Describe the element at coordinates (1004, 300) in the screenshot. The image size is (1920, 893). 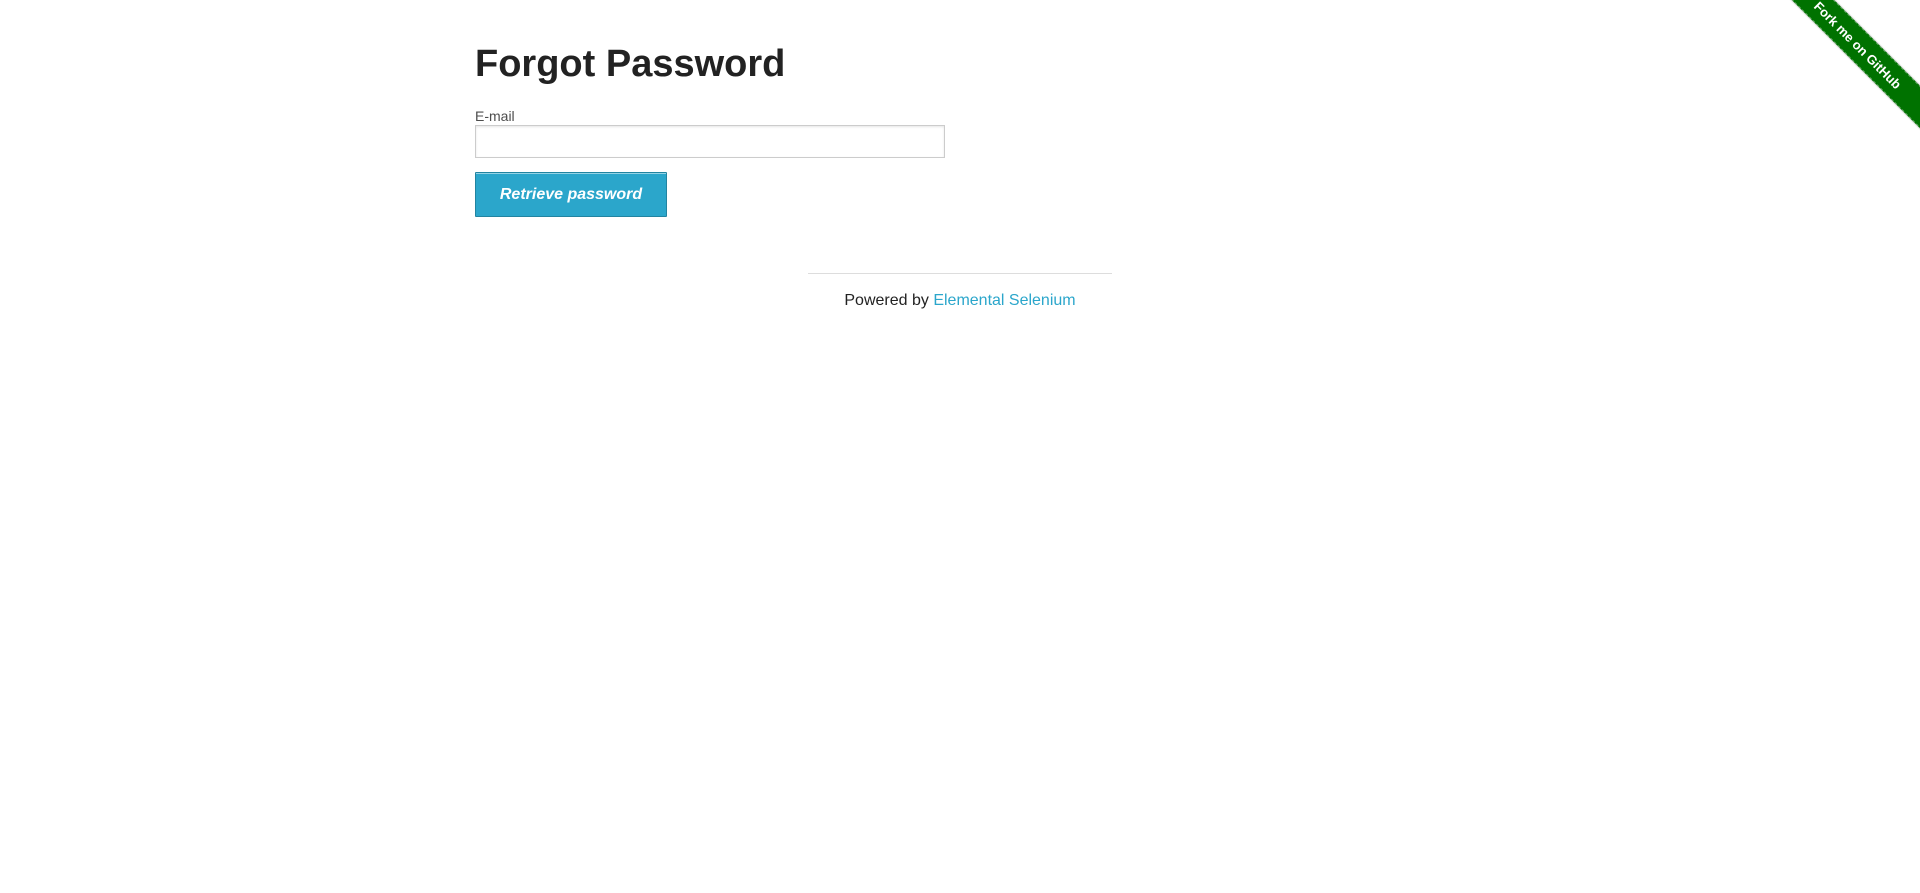
I see `elemental-selenium-link: Elemental Selenium` at that location.